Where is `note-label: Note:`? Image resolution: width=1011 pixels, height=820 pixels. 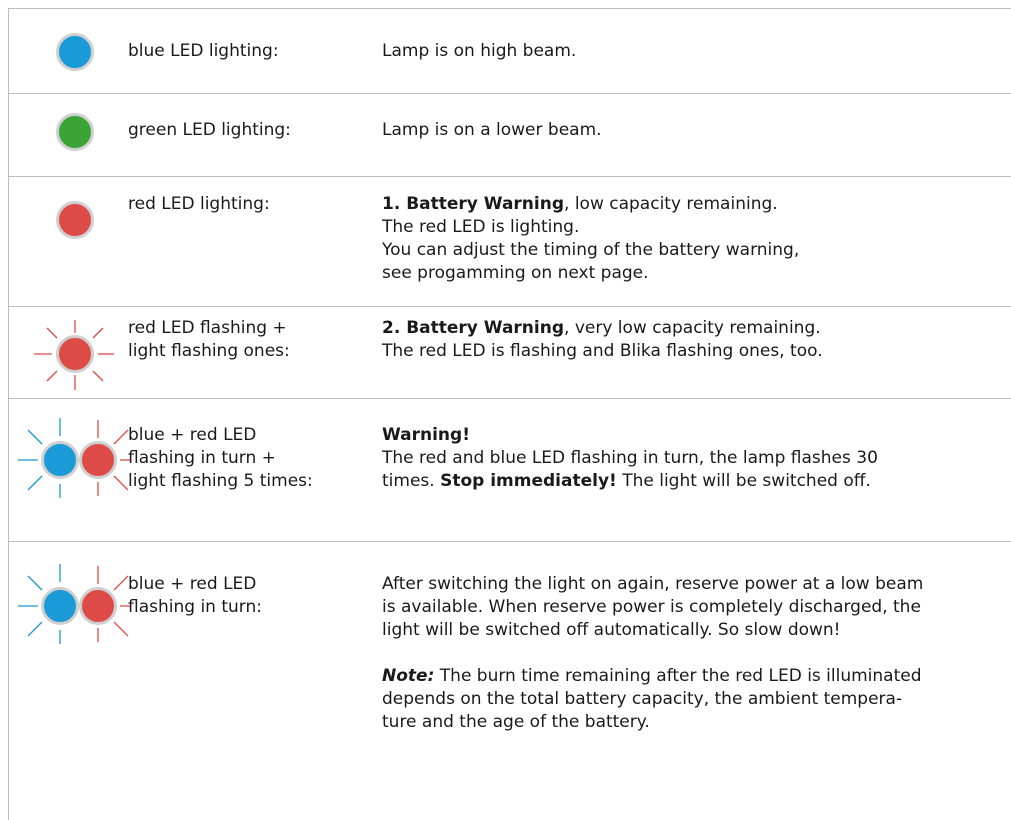 note-label: Note: is located at coordinates (408, 676).